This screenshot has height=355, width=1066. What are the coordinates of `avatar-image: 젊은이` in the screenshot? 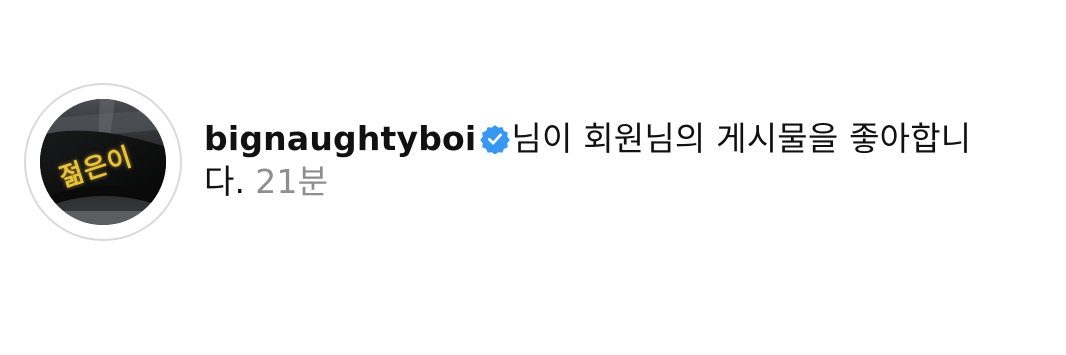 It's located at (103, 162).